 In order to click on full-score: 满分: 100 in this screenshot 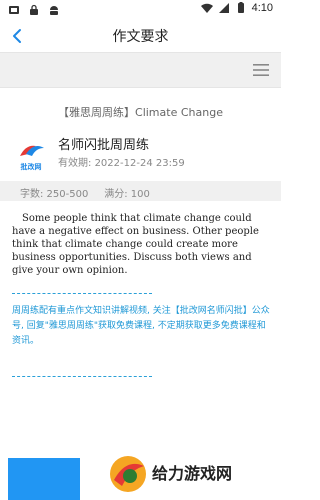, I will do `click(127, 194)`.